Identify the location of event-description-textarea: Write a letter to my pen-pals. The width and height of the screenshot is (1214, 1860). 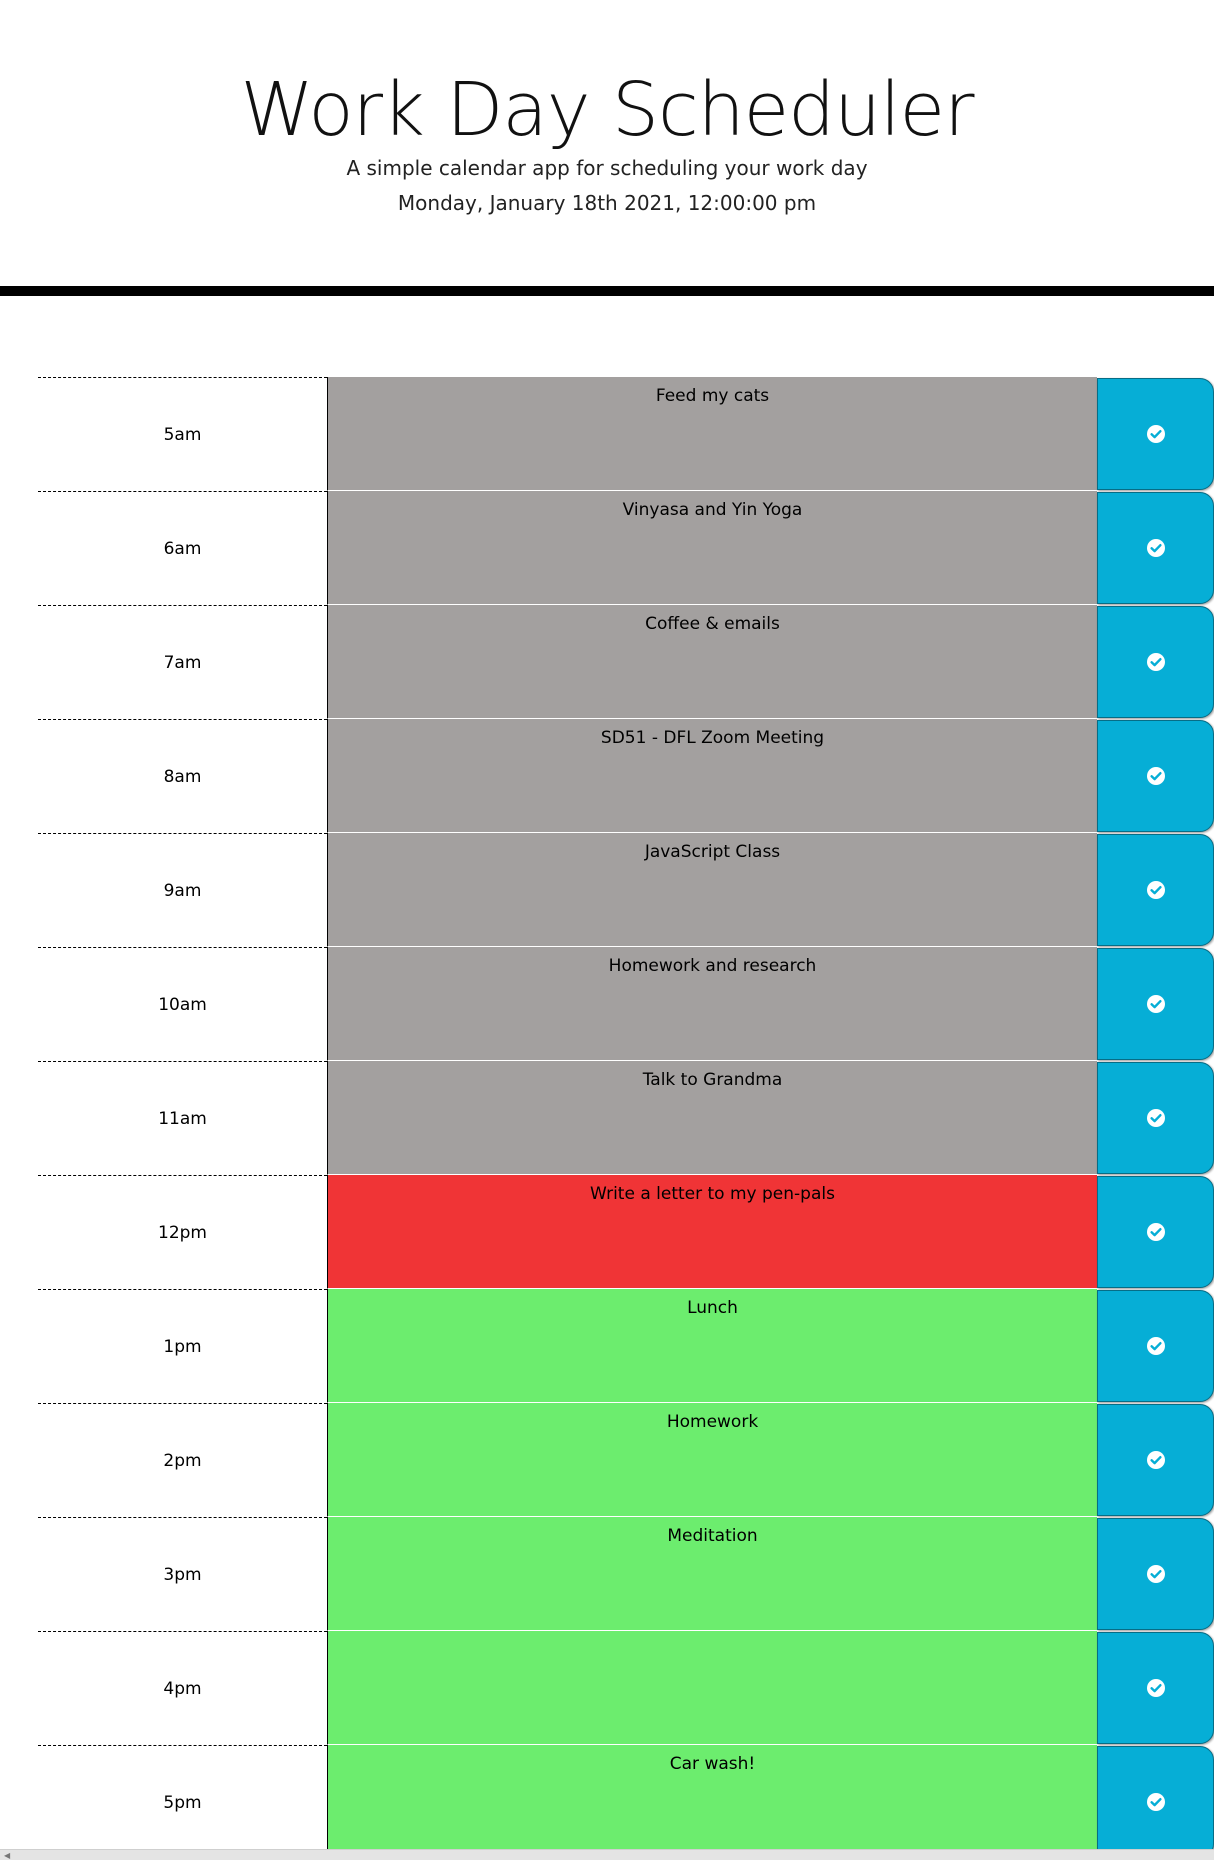
(712, 1232).